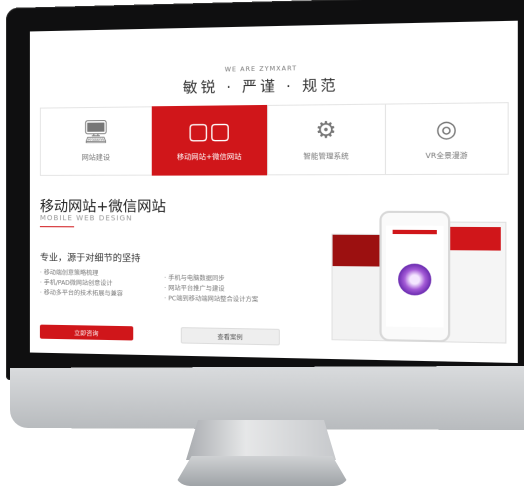  Describe the element at coordinates (473, 283) in the screenshot. I see `tablet-mockup` at that location.